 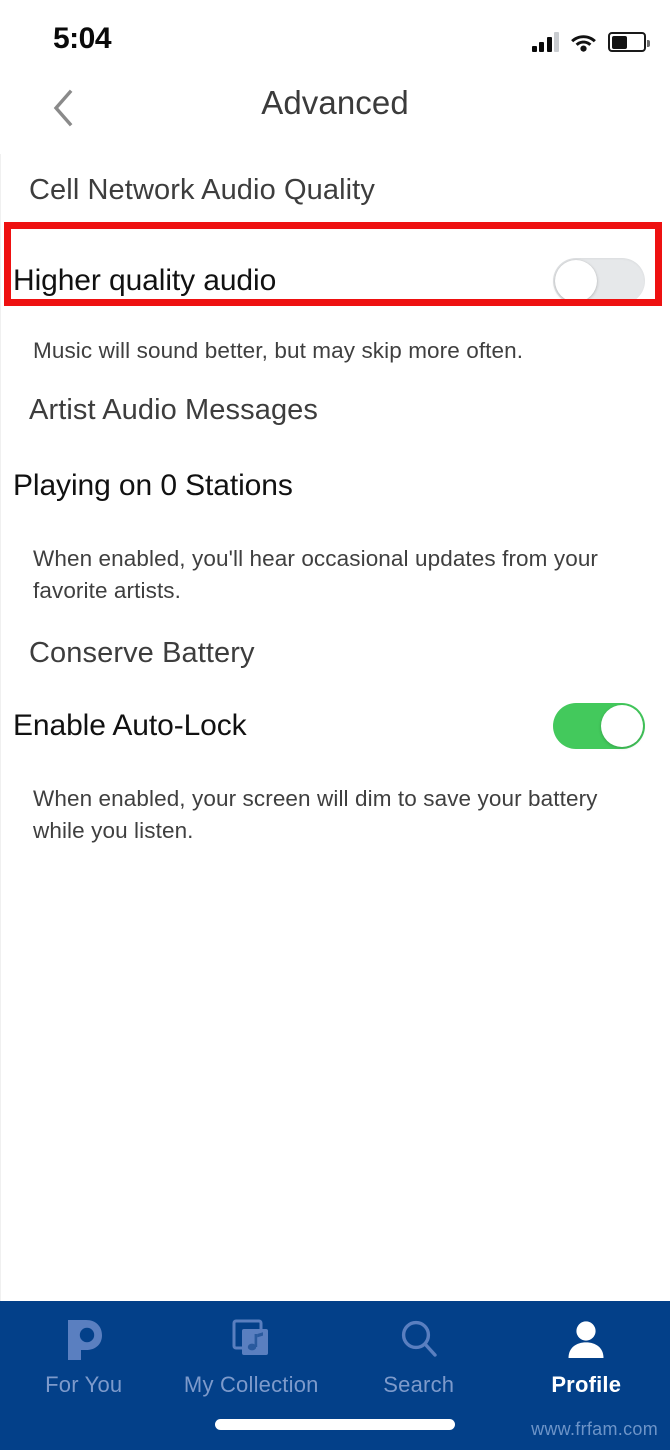 I want to click on tab-profile: Profile, so click(x=586, y=1353).